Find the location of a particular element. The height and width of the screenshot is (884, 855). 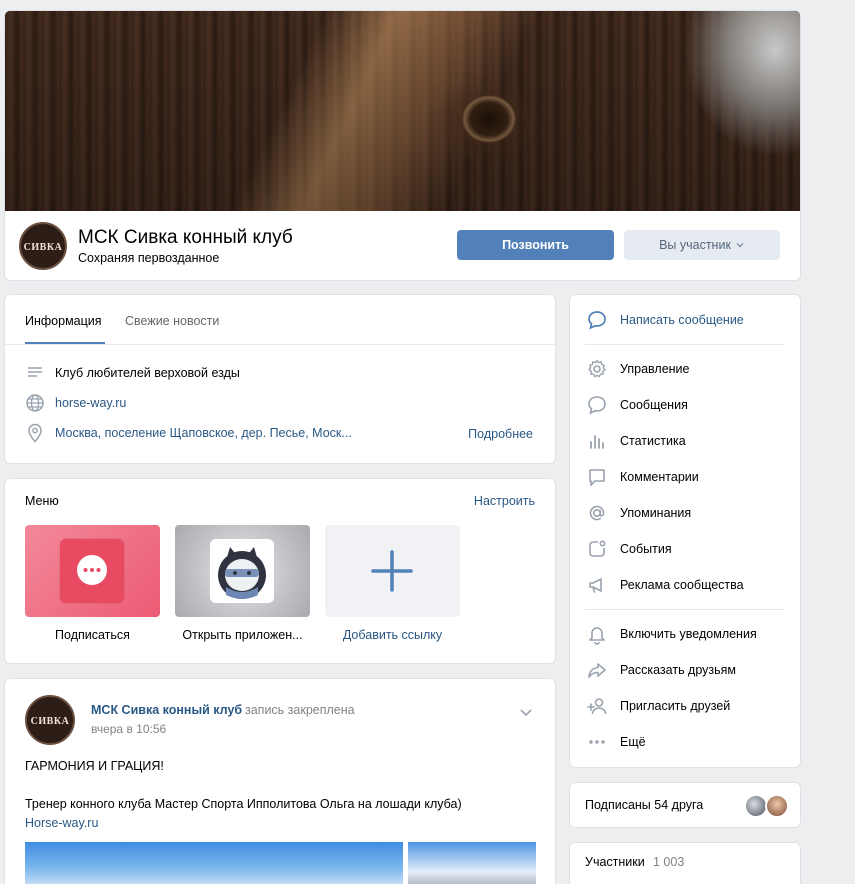

member-button-label: Вы участник is located at coordinates (695, 245).